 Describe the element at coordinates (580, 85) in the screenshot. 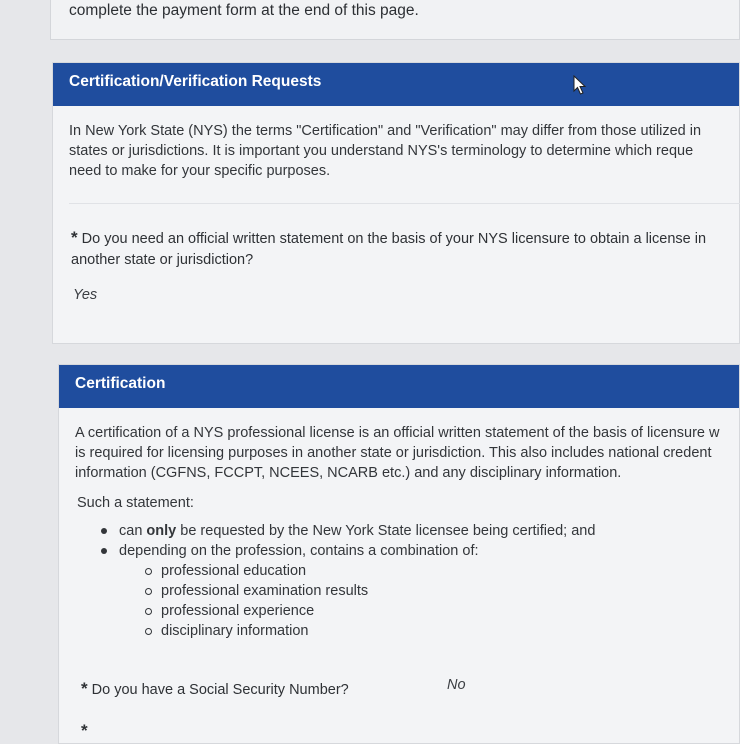

I see `mouse-pointer-icon` at that location.